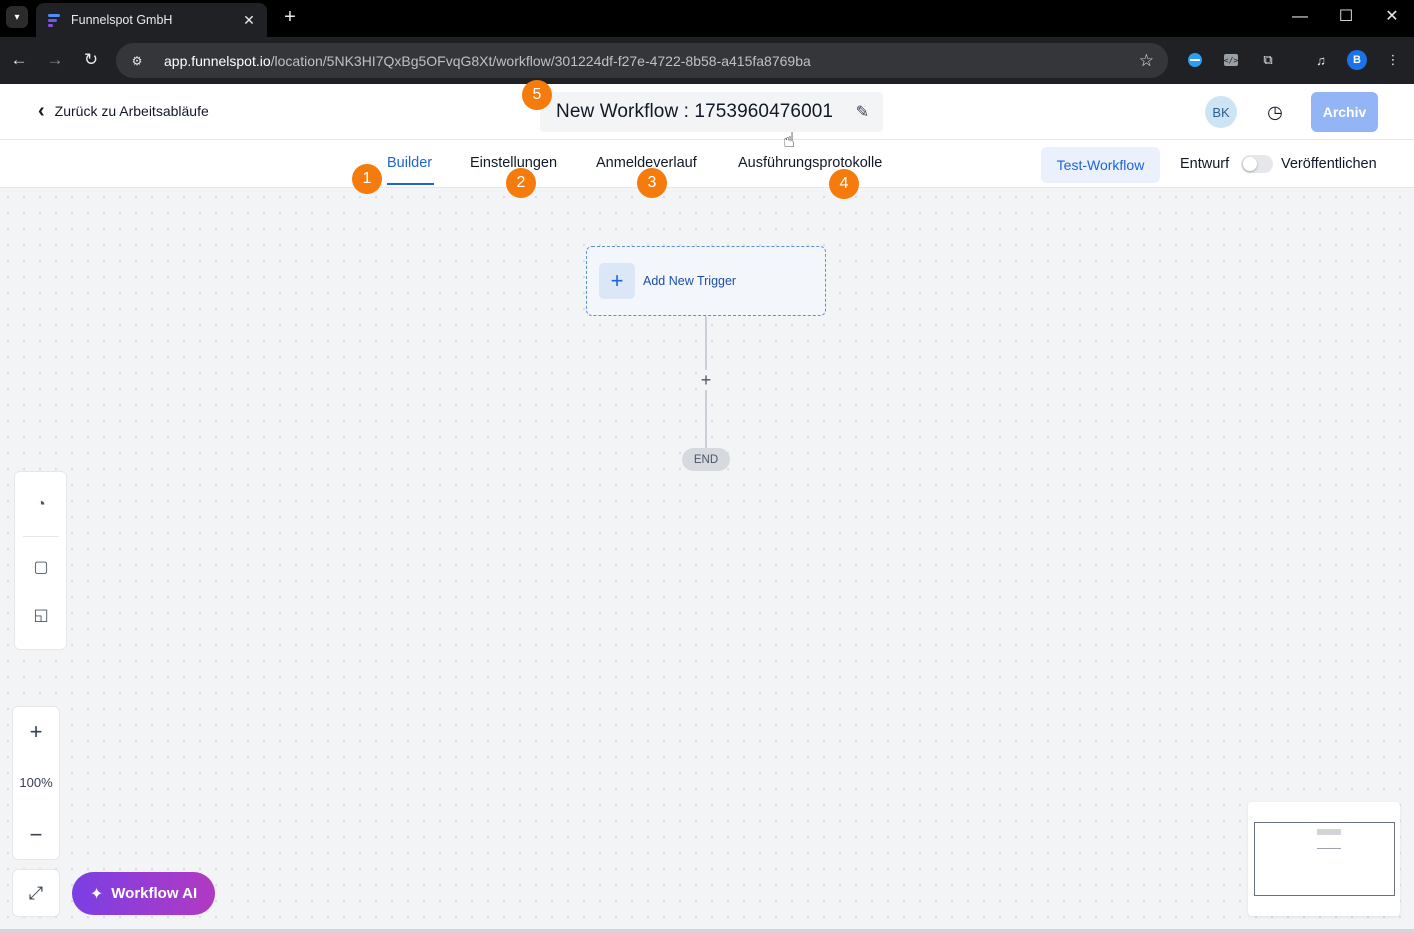 The image size is (1414, 933). Describe the element at coordinates (410, 184) in the screenshot. I see `active-tab-indicator` at that location.